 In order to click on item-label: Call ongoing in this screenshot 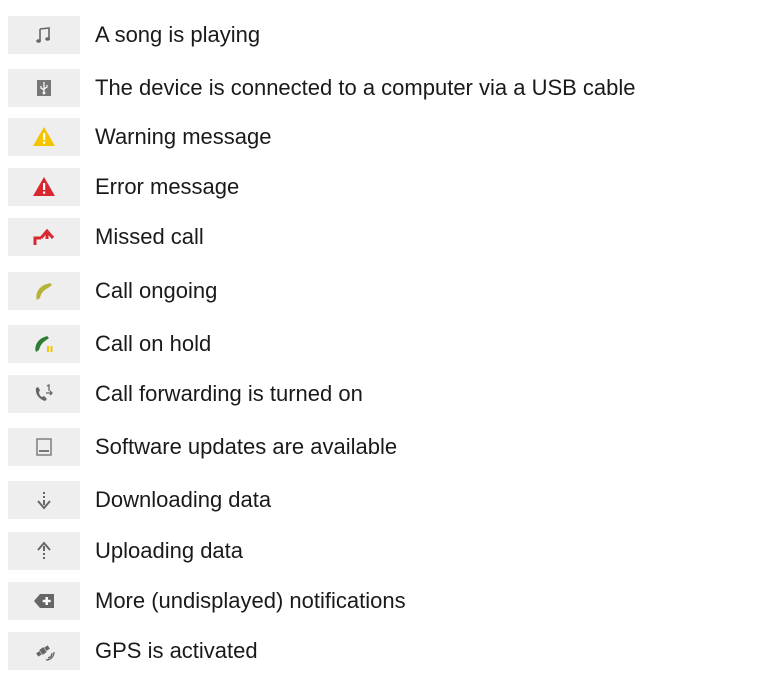, I will do `click(156, 290)`.